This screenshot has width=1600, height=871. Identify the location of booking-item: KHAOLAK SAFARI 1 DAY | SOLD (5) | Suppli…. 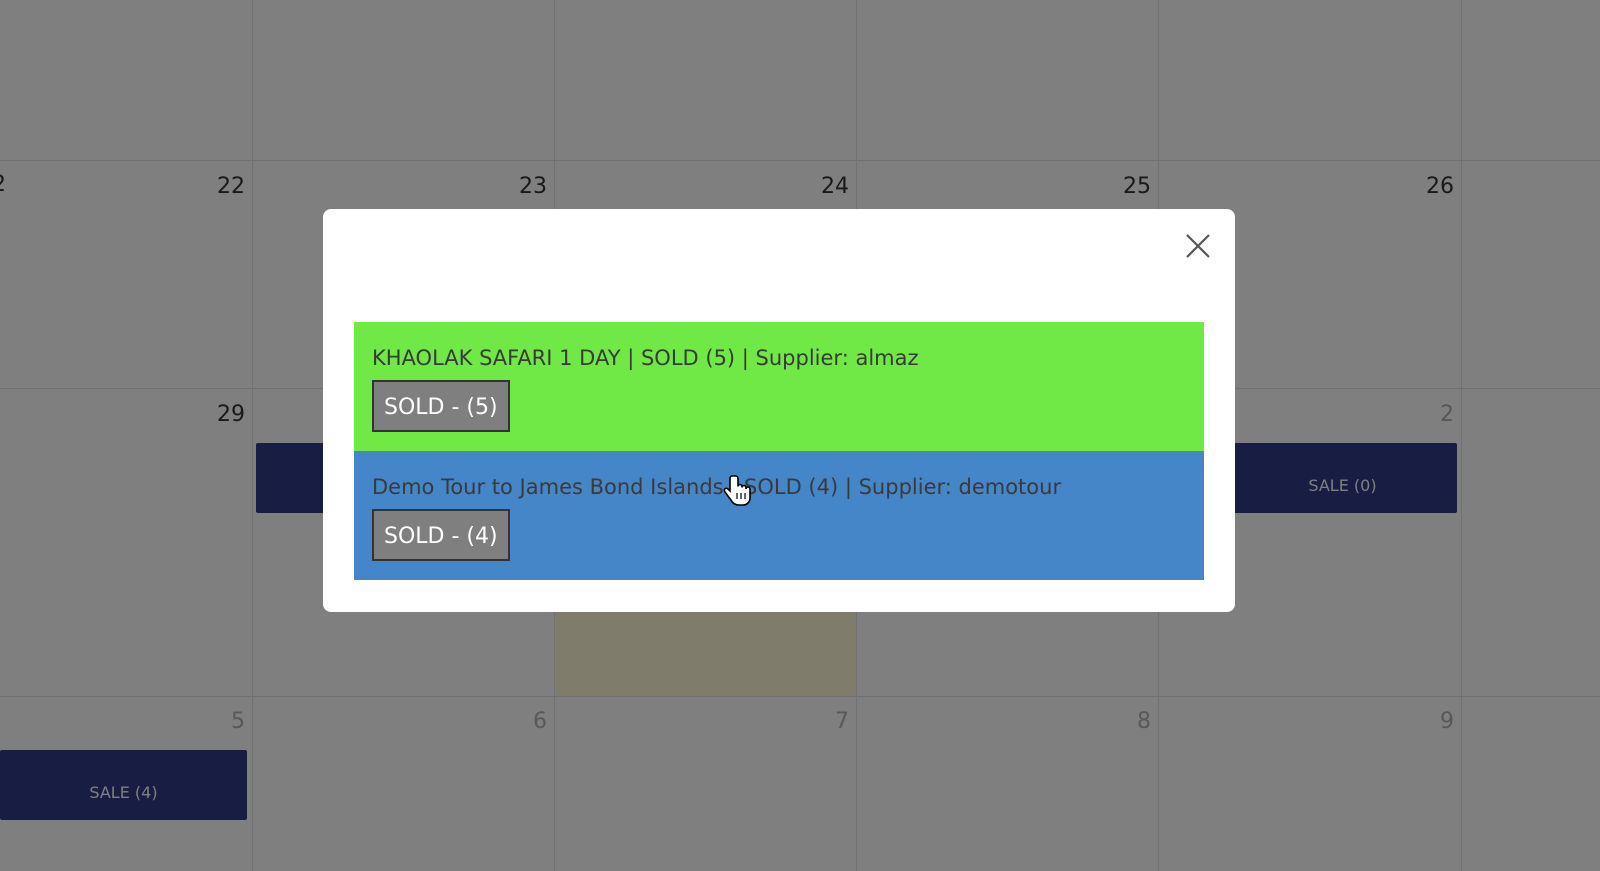
(779, 386).